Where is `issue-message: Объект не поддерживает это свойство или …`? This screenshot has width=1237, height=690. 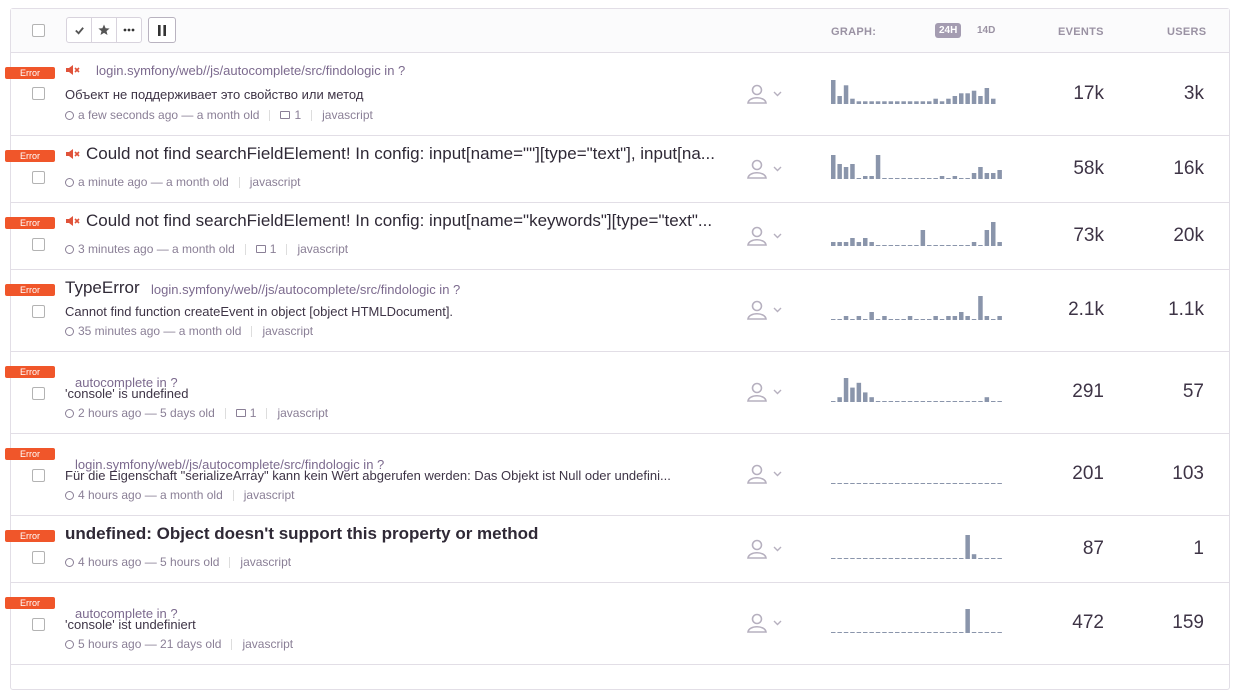
issue-message: Объект не поддерживает это свойство или … is located at coordinates (214, 94).